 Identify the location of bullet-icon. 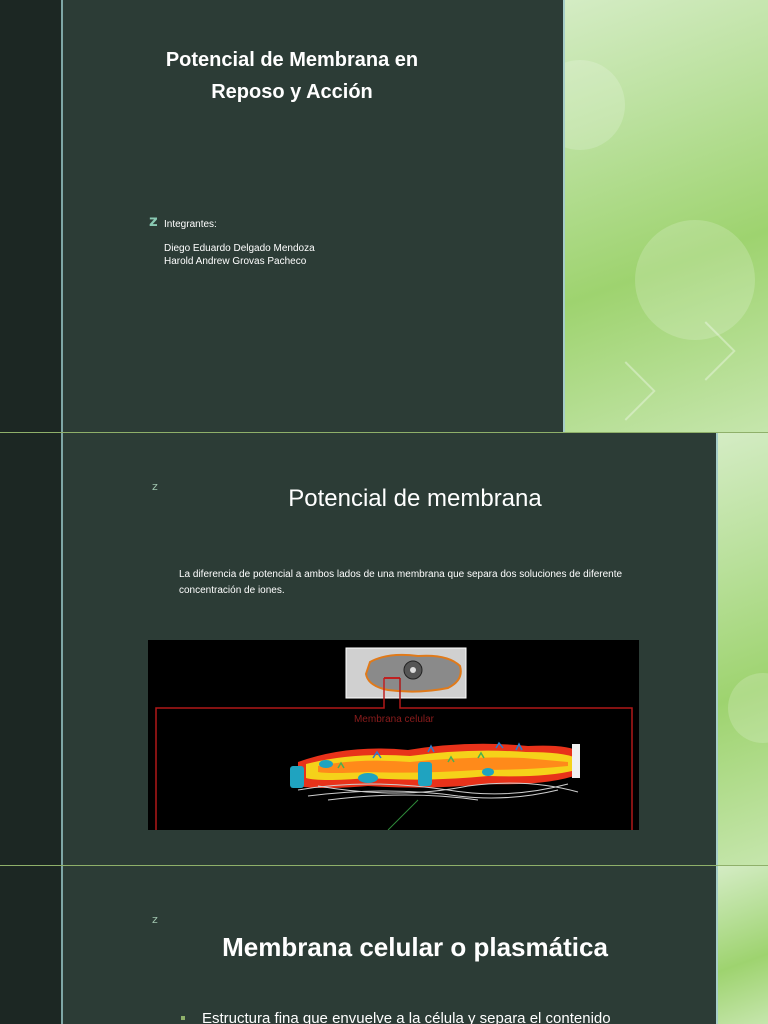
(183, 1018).